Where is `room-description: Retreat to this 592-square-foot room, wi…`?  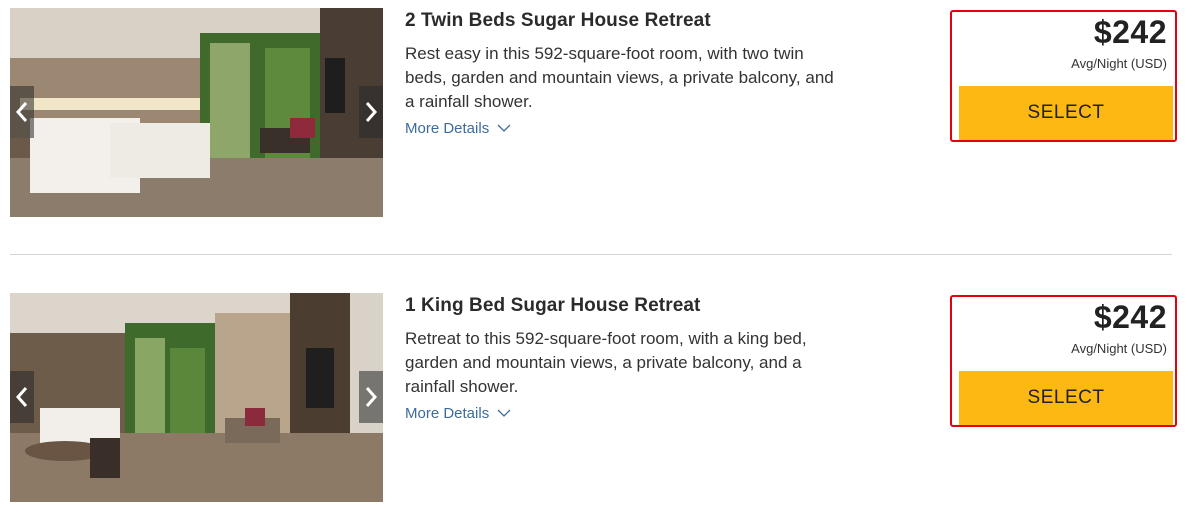
room-description: Retreat to this 592-square-foot room, wi… is located at coordinates (606, 362).